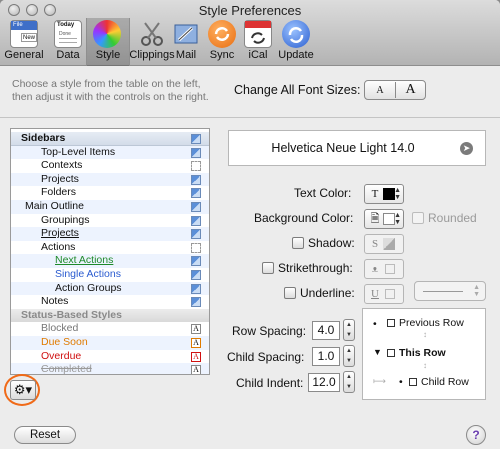  Describe the element at coordinates (375, 269) in the screenshot. I see `strikethrough-glyph: ᴥ` at that location.